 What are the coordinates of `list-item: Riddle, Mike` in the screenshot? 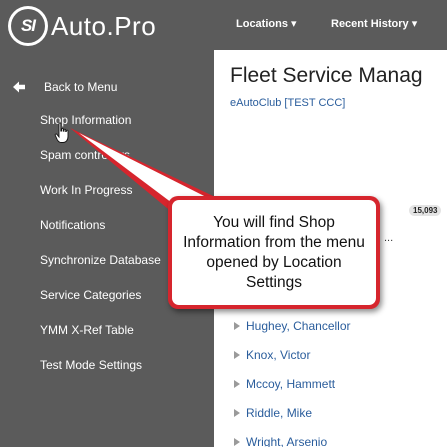 It's located at (273, 413).